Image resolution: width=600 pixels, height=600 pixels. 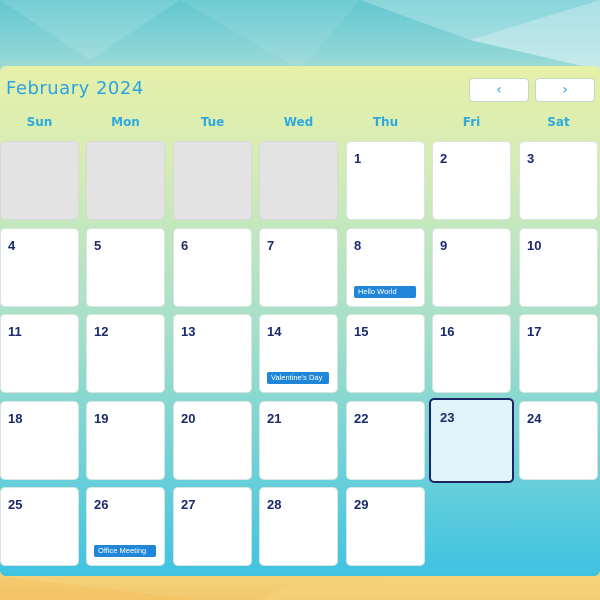 I want to click on next-month-button: ›, so click(x=565, y=90).